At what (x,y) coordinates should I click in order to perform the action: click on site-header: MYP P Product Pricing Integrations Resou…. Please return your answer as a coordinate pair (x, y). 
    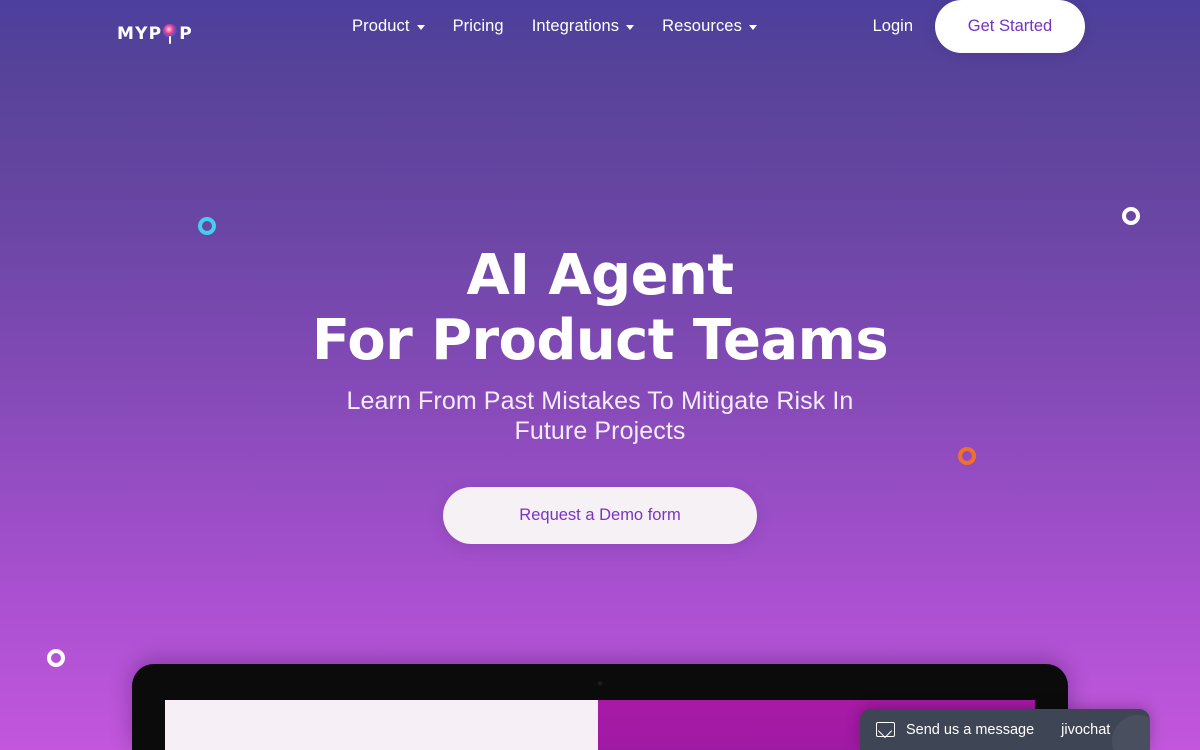
    Looking at the image, I should click on (600, 26).